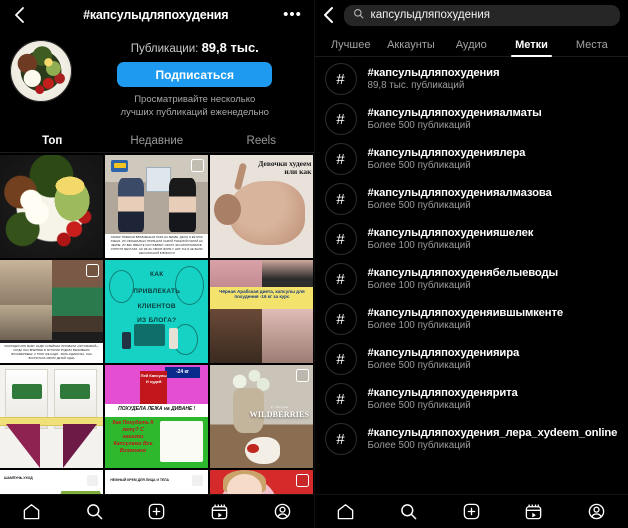 Image resolution: width=628 pixels, height=528 pixels. I want to click on post-how-to-attract-clients: КАК ПРИВЛЕКАТЬ КЛИЕНТОВ ИЗ БЛОГА?, so click(157, 311).